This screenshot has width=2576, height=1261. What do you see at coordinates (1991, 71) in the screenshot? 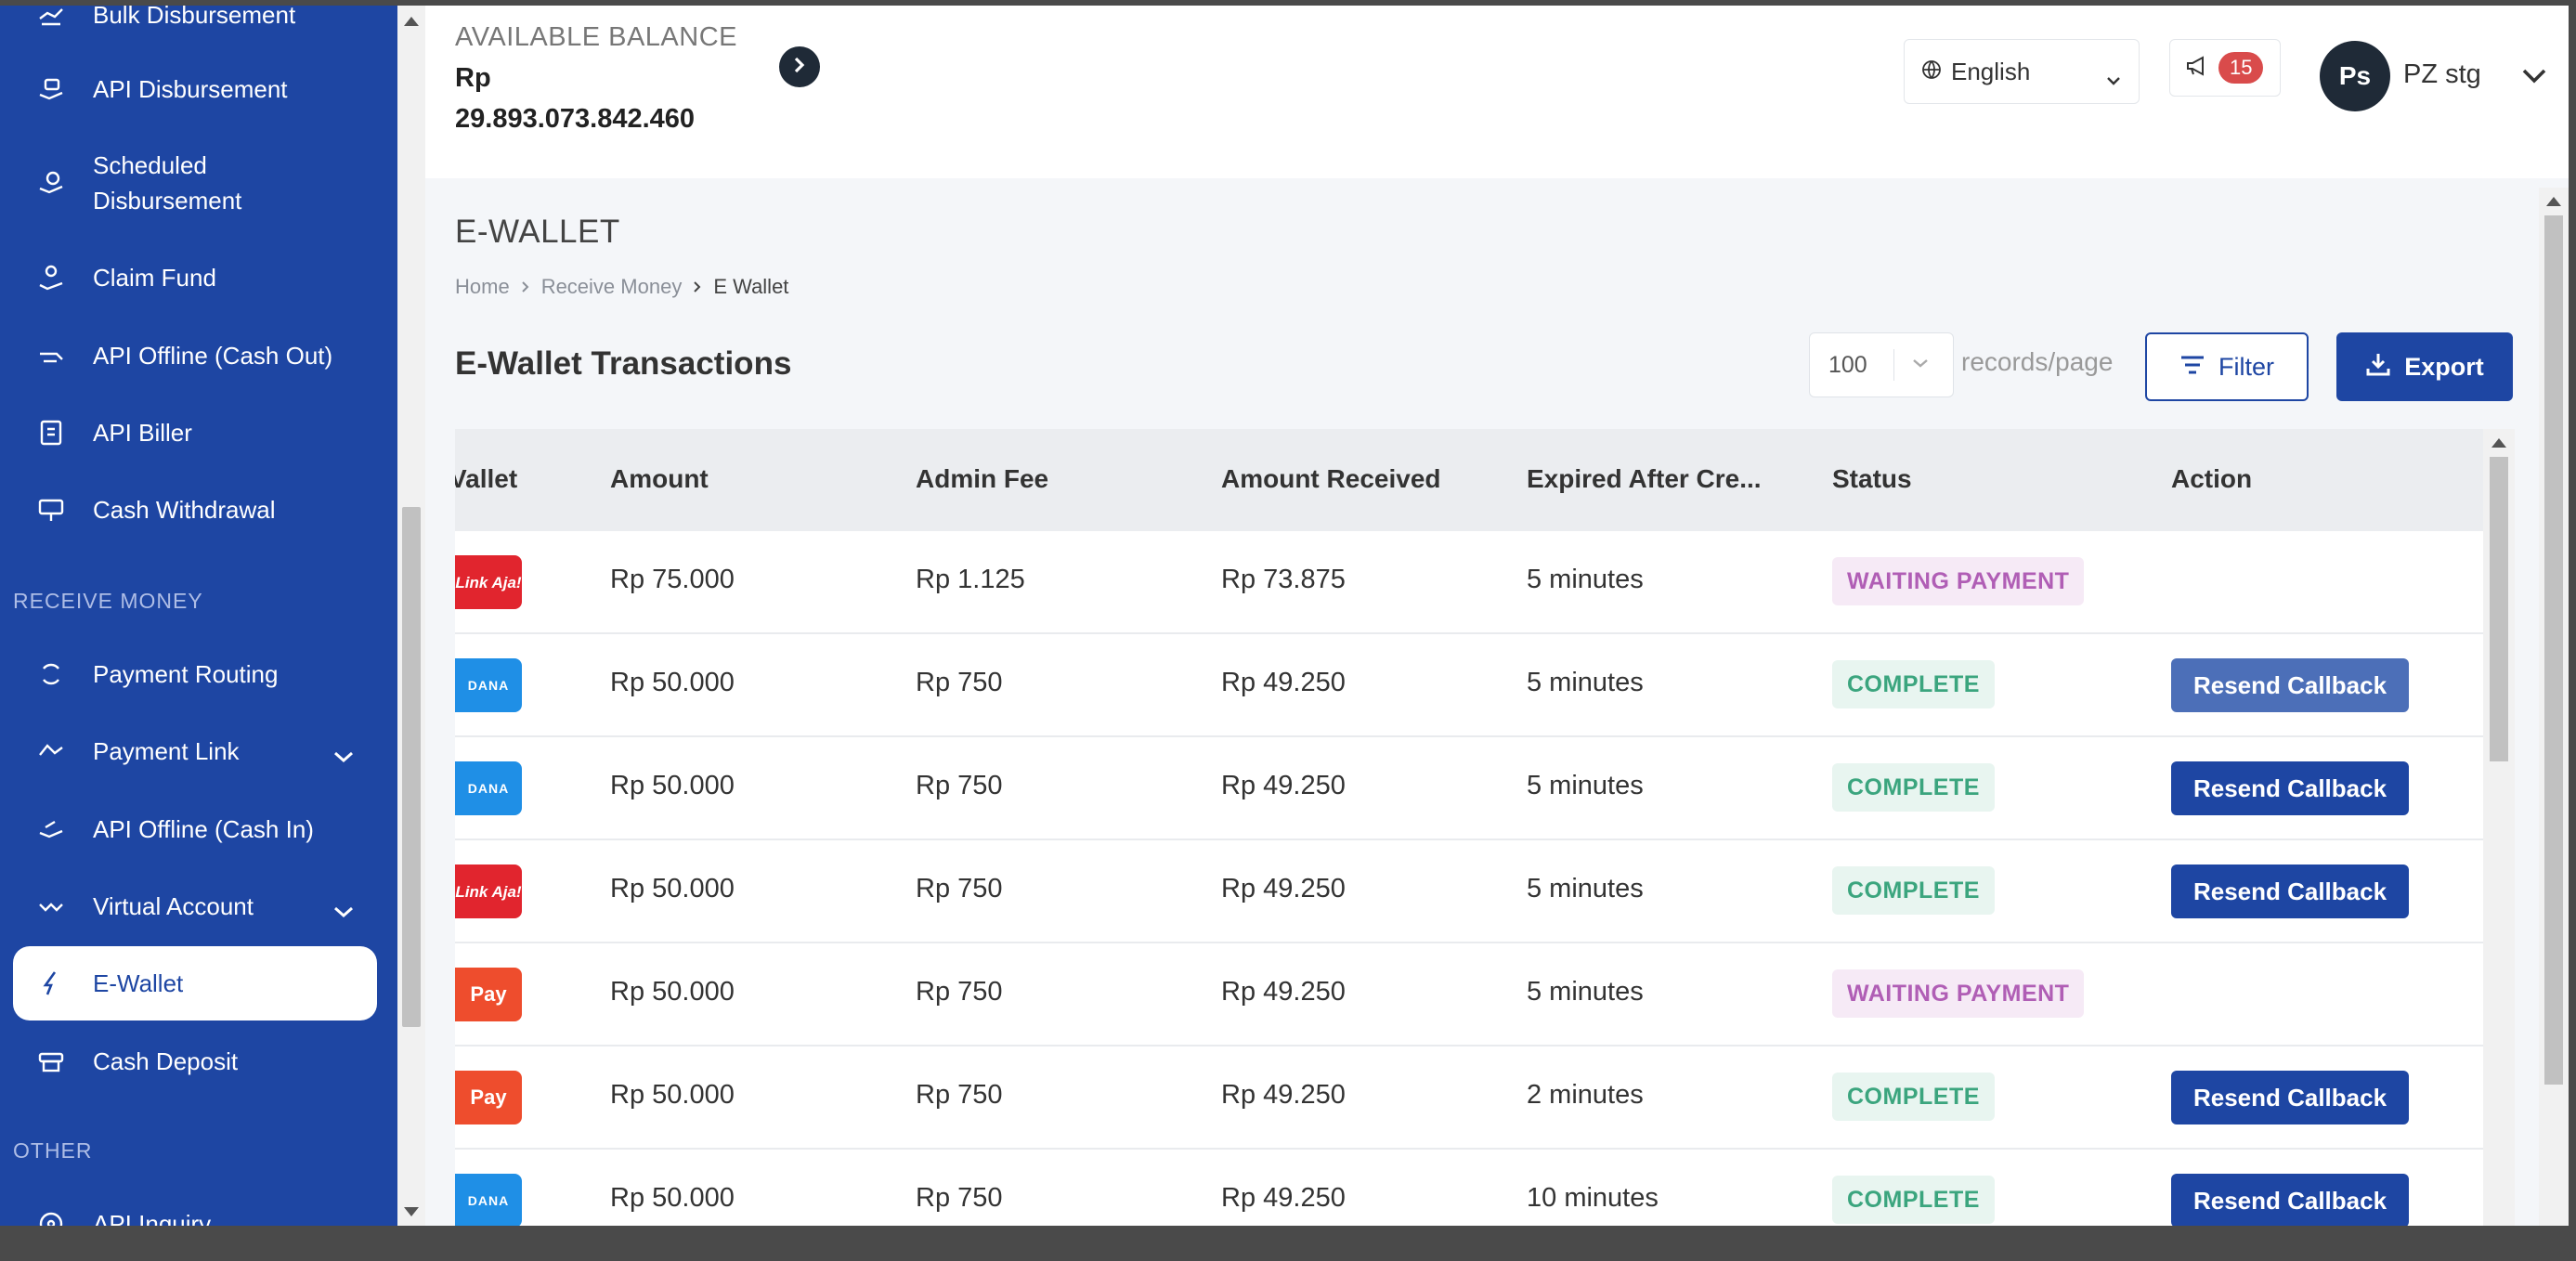
I see `language-value: English` at bounding box center [1991, 71].